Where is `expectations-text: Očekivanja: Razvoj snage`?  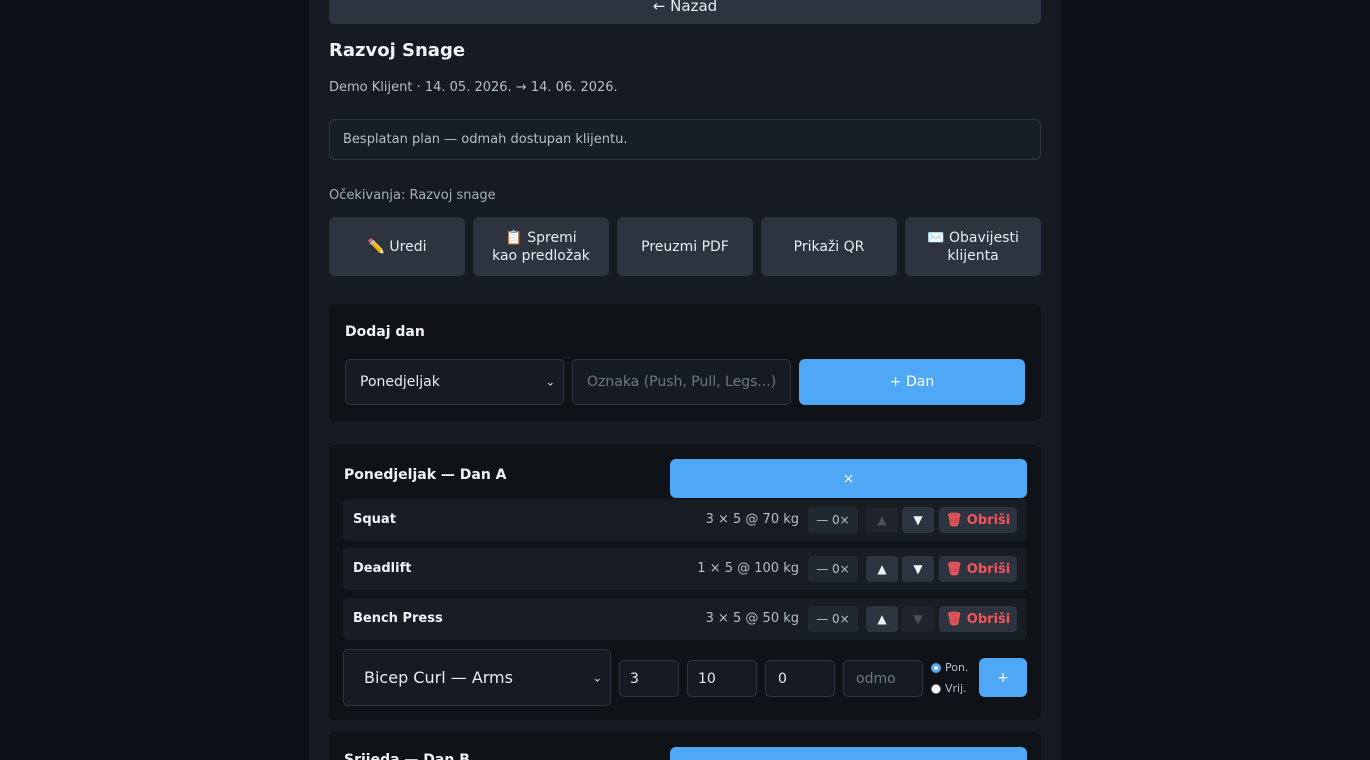
expectations-text: Očekivanja: Razvoj snage is located at coordinates (412, 195).